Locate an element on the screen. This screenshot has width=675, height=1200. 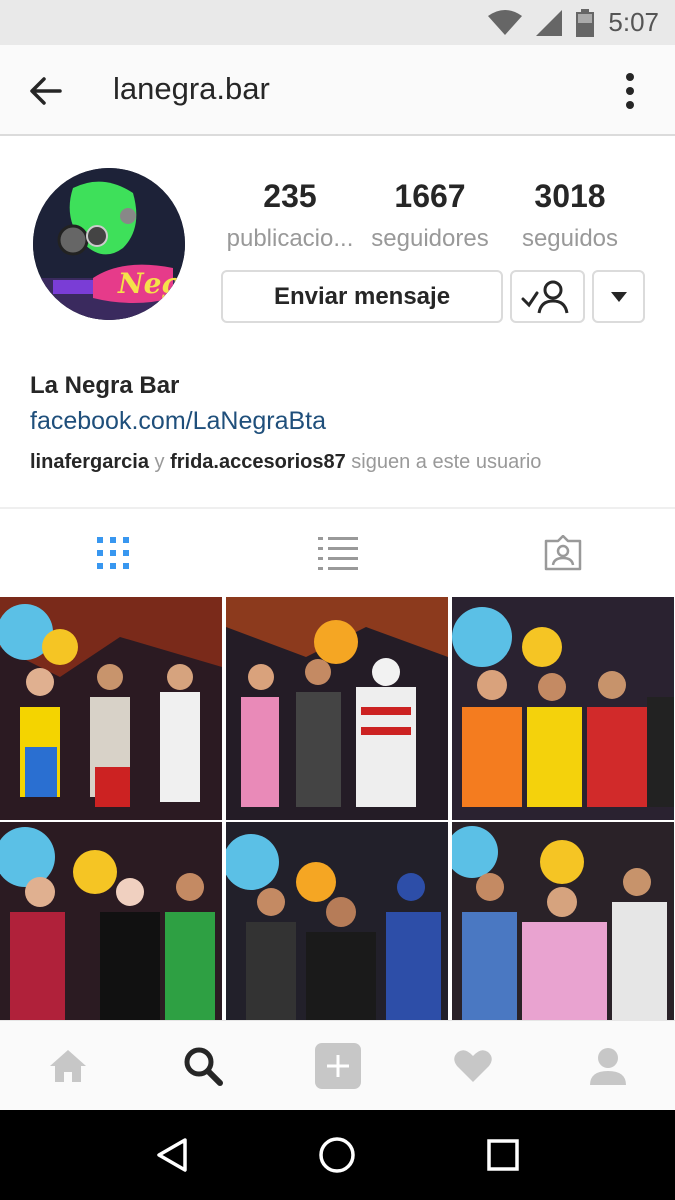
profile-icon is located at coordinates (607, 1066).